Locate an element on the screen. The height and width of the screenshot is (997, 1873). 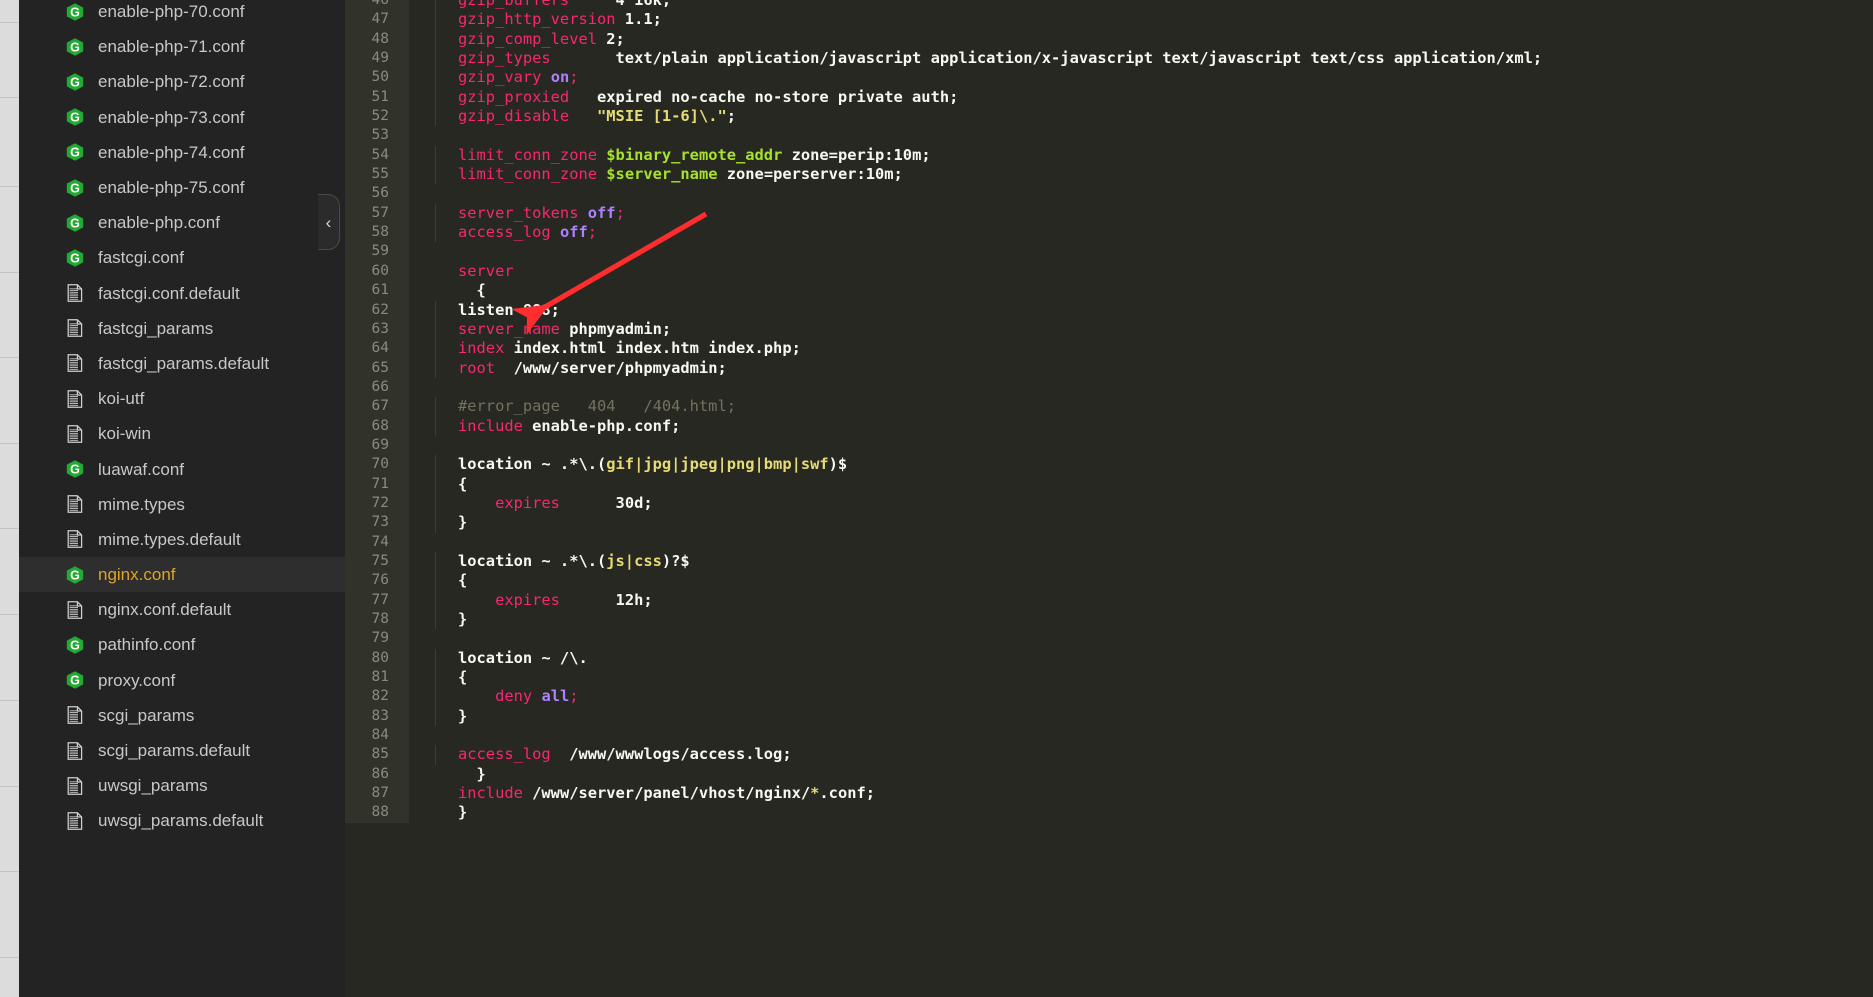
file-list-item: Genable-php-70.conf is located at coordinates (182, 14).